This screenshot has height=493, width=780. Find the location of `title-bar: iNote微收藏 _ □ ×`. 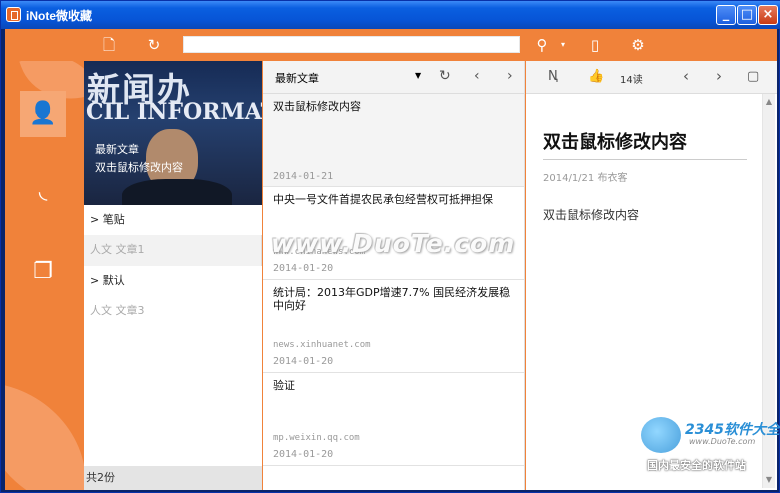

title-bar: iNote微收藏 _ □ × is located at coordinates (390, 15).